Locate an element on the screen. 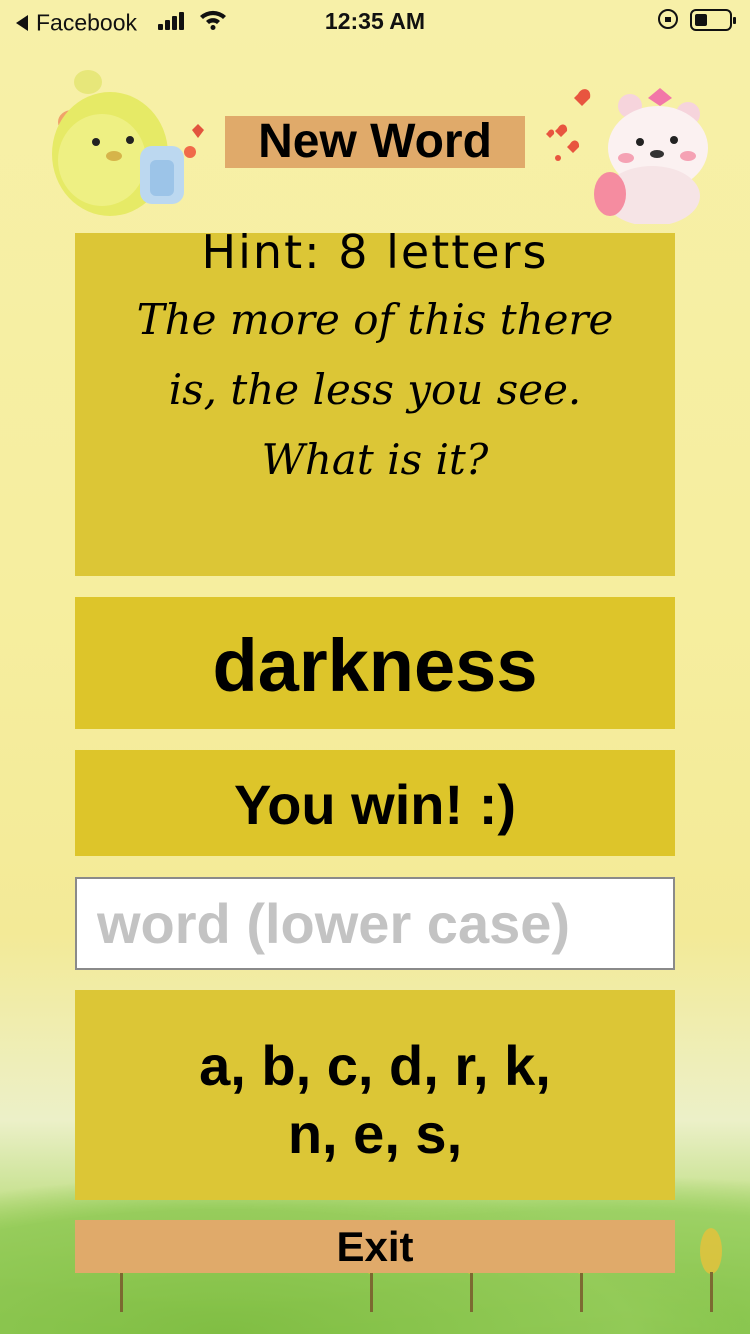 This screenshot has width=750, height=1334. target-word: darkness is located at coordinates (375, 663).